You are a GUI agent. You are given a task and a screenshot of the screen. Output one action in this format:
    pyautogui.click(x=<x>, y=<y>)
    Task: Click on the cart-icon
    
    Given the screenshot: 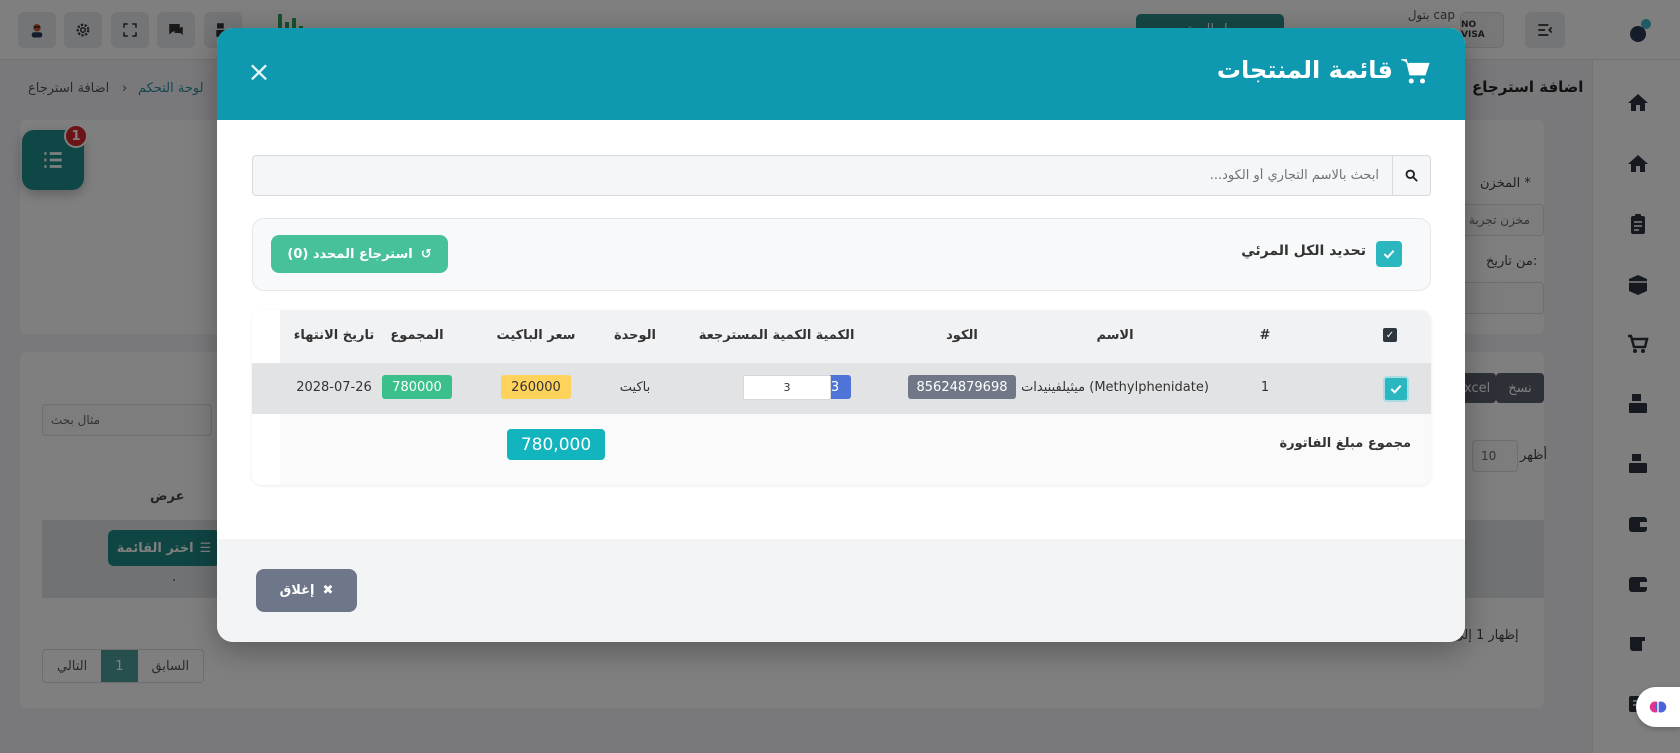 What is the action you would take?
    pyautogui.click(x=1415, y=71)
    